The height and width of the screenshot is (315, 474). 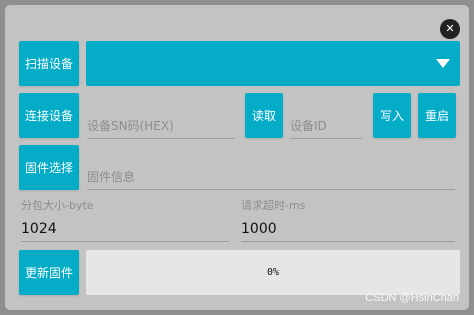 I want to click on read-button: 读取, so click(x=264, y=115).